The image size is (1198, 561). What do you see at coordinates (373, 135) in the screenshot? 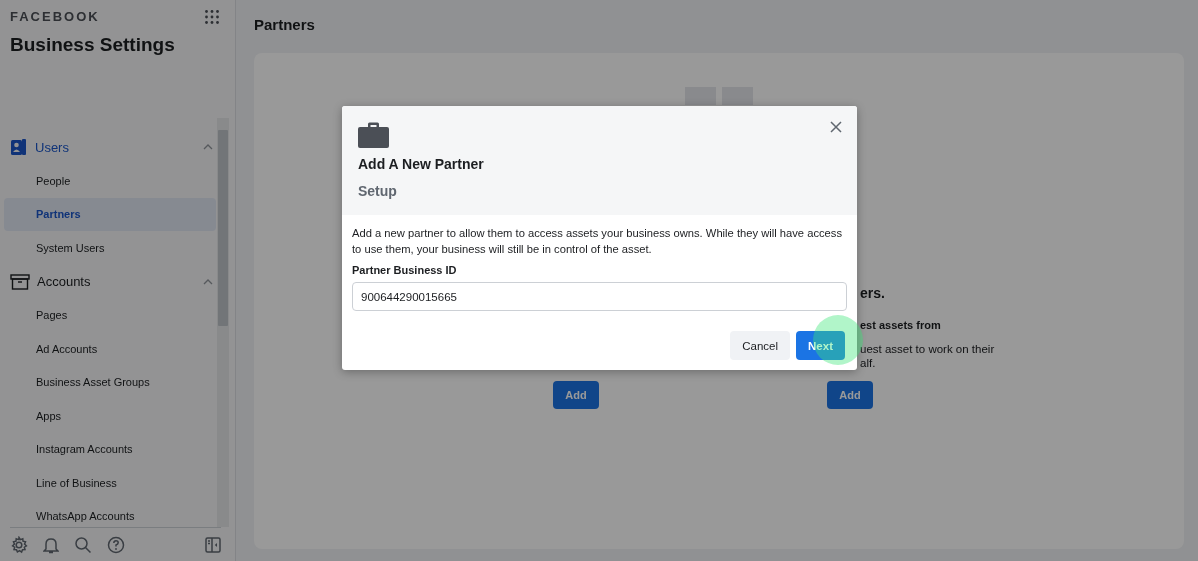
I see `briefcase-icon` at bounding box center [373, 135].